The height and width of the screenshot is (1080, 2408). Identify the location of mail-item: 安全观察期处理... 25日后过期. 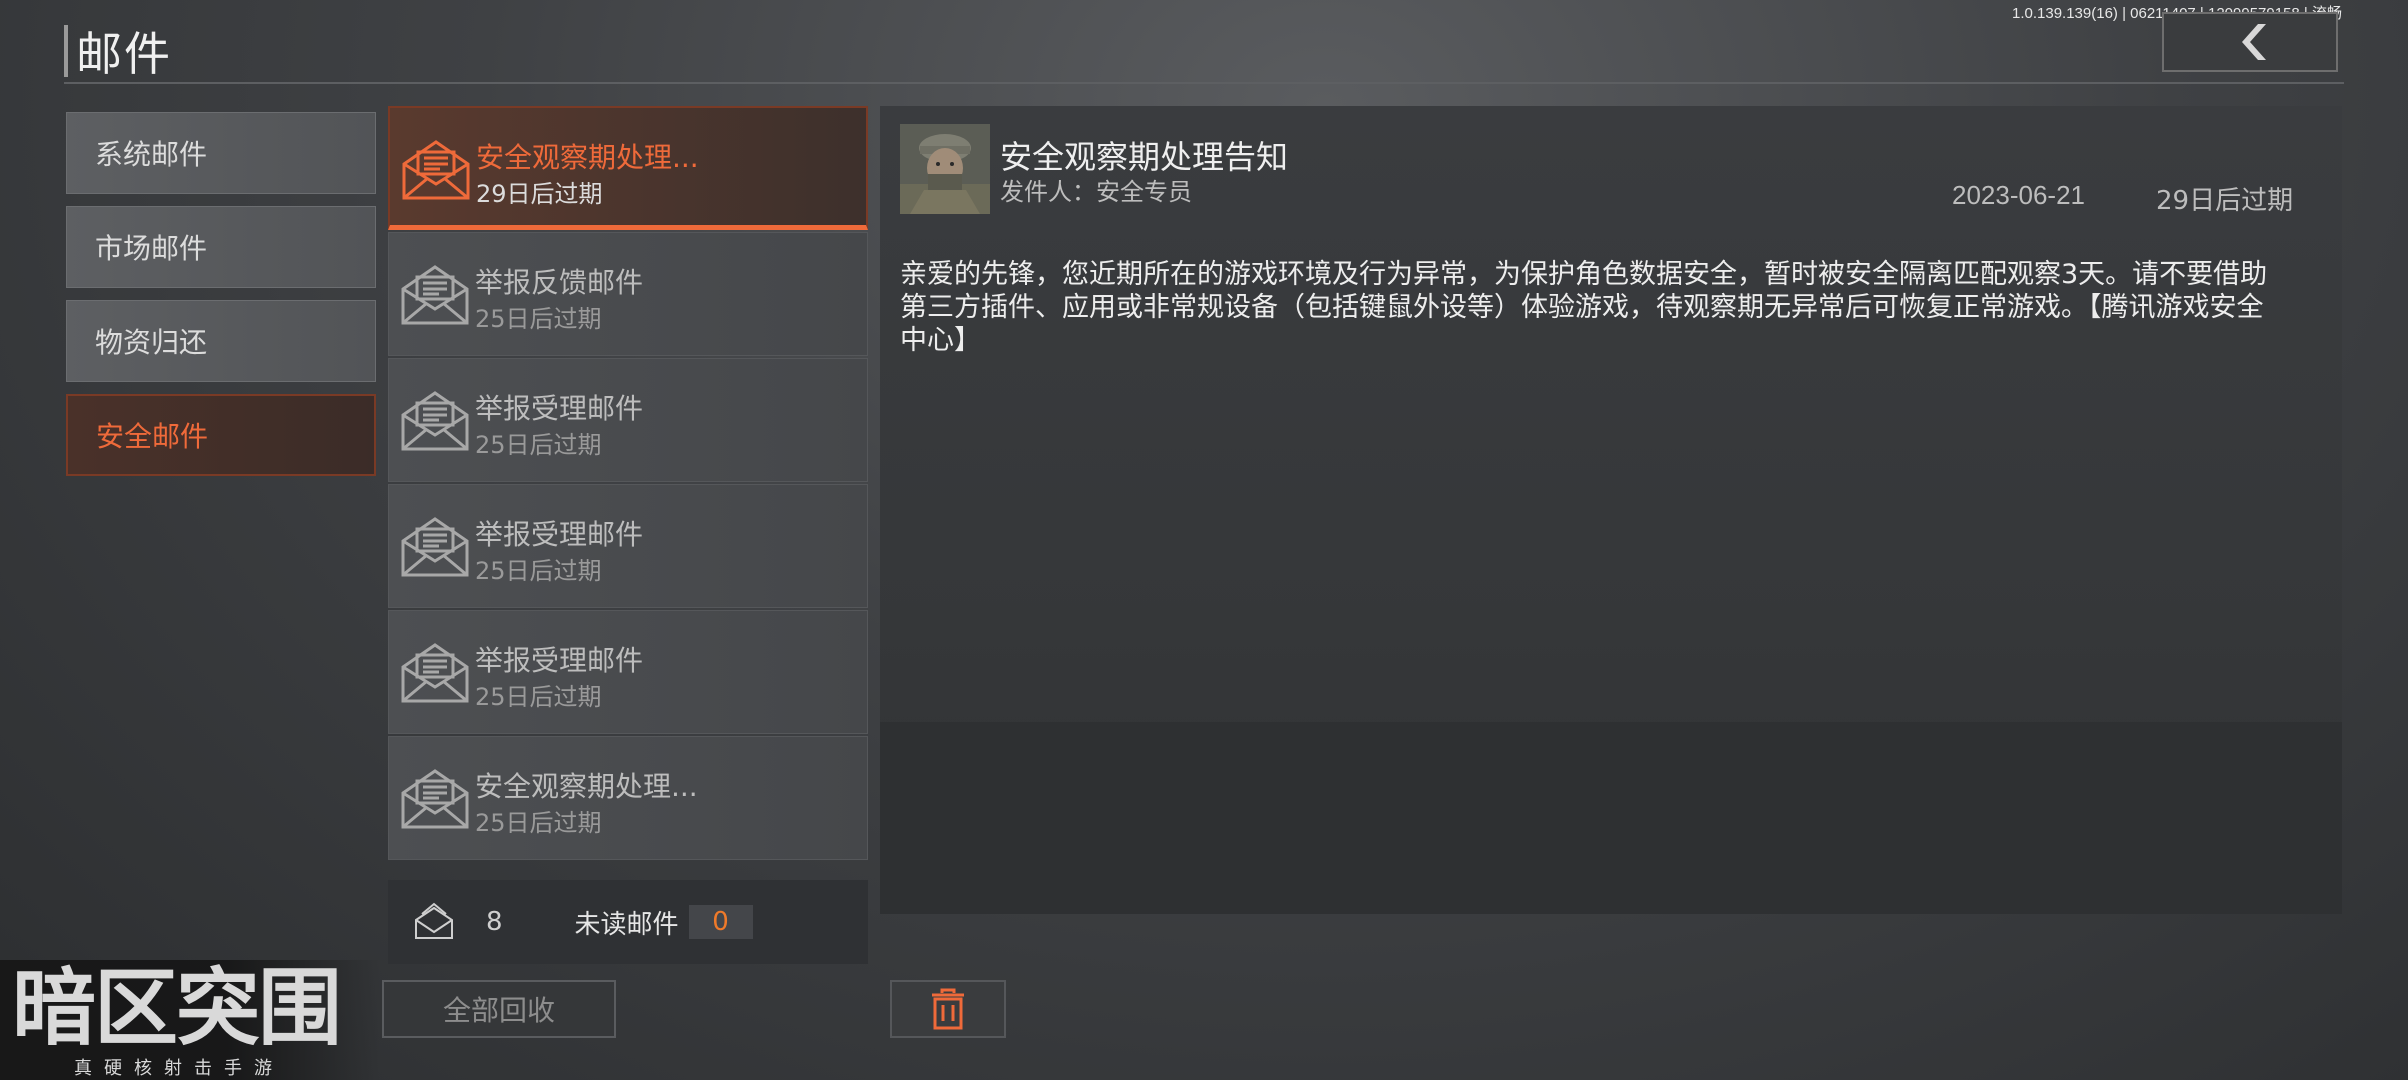
(628, 798).